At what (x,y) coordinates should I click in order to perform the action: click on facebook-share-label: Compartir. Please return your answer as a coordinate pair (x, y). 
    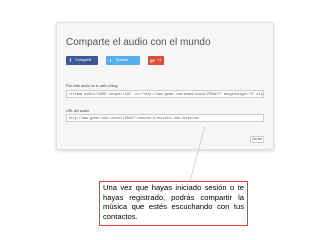
    Looking at the image, I should click on (83, 60).